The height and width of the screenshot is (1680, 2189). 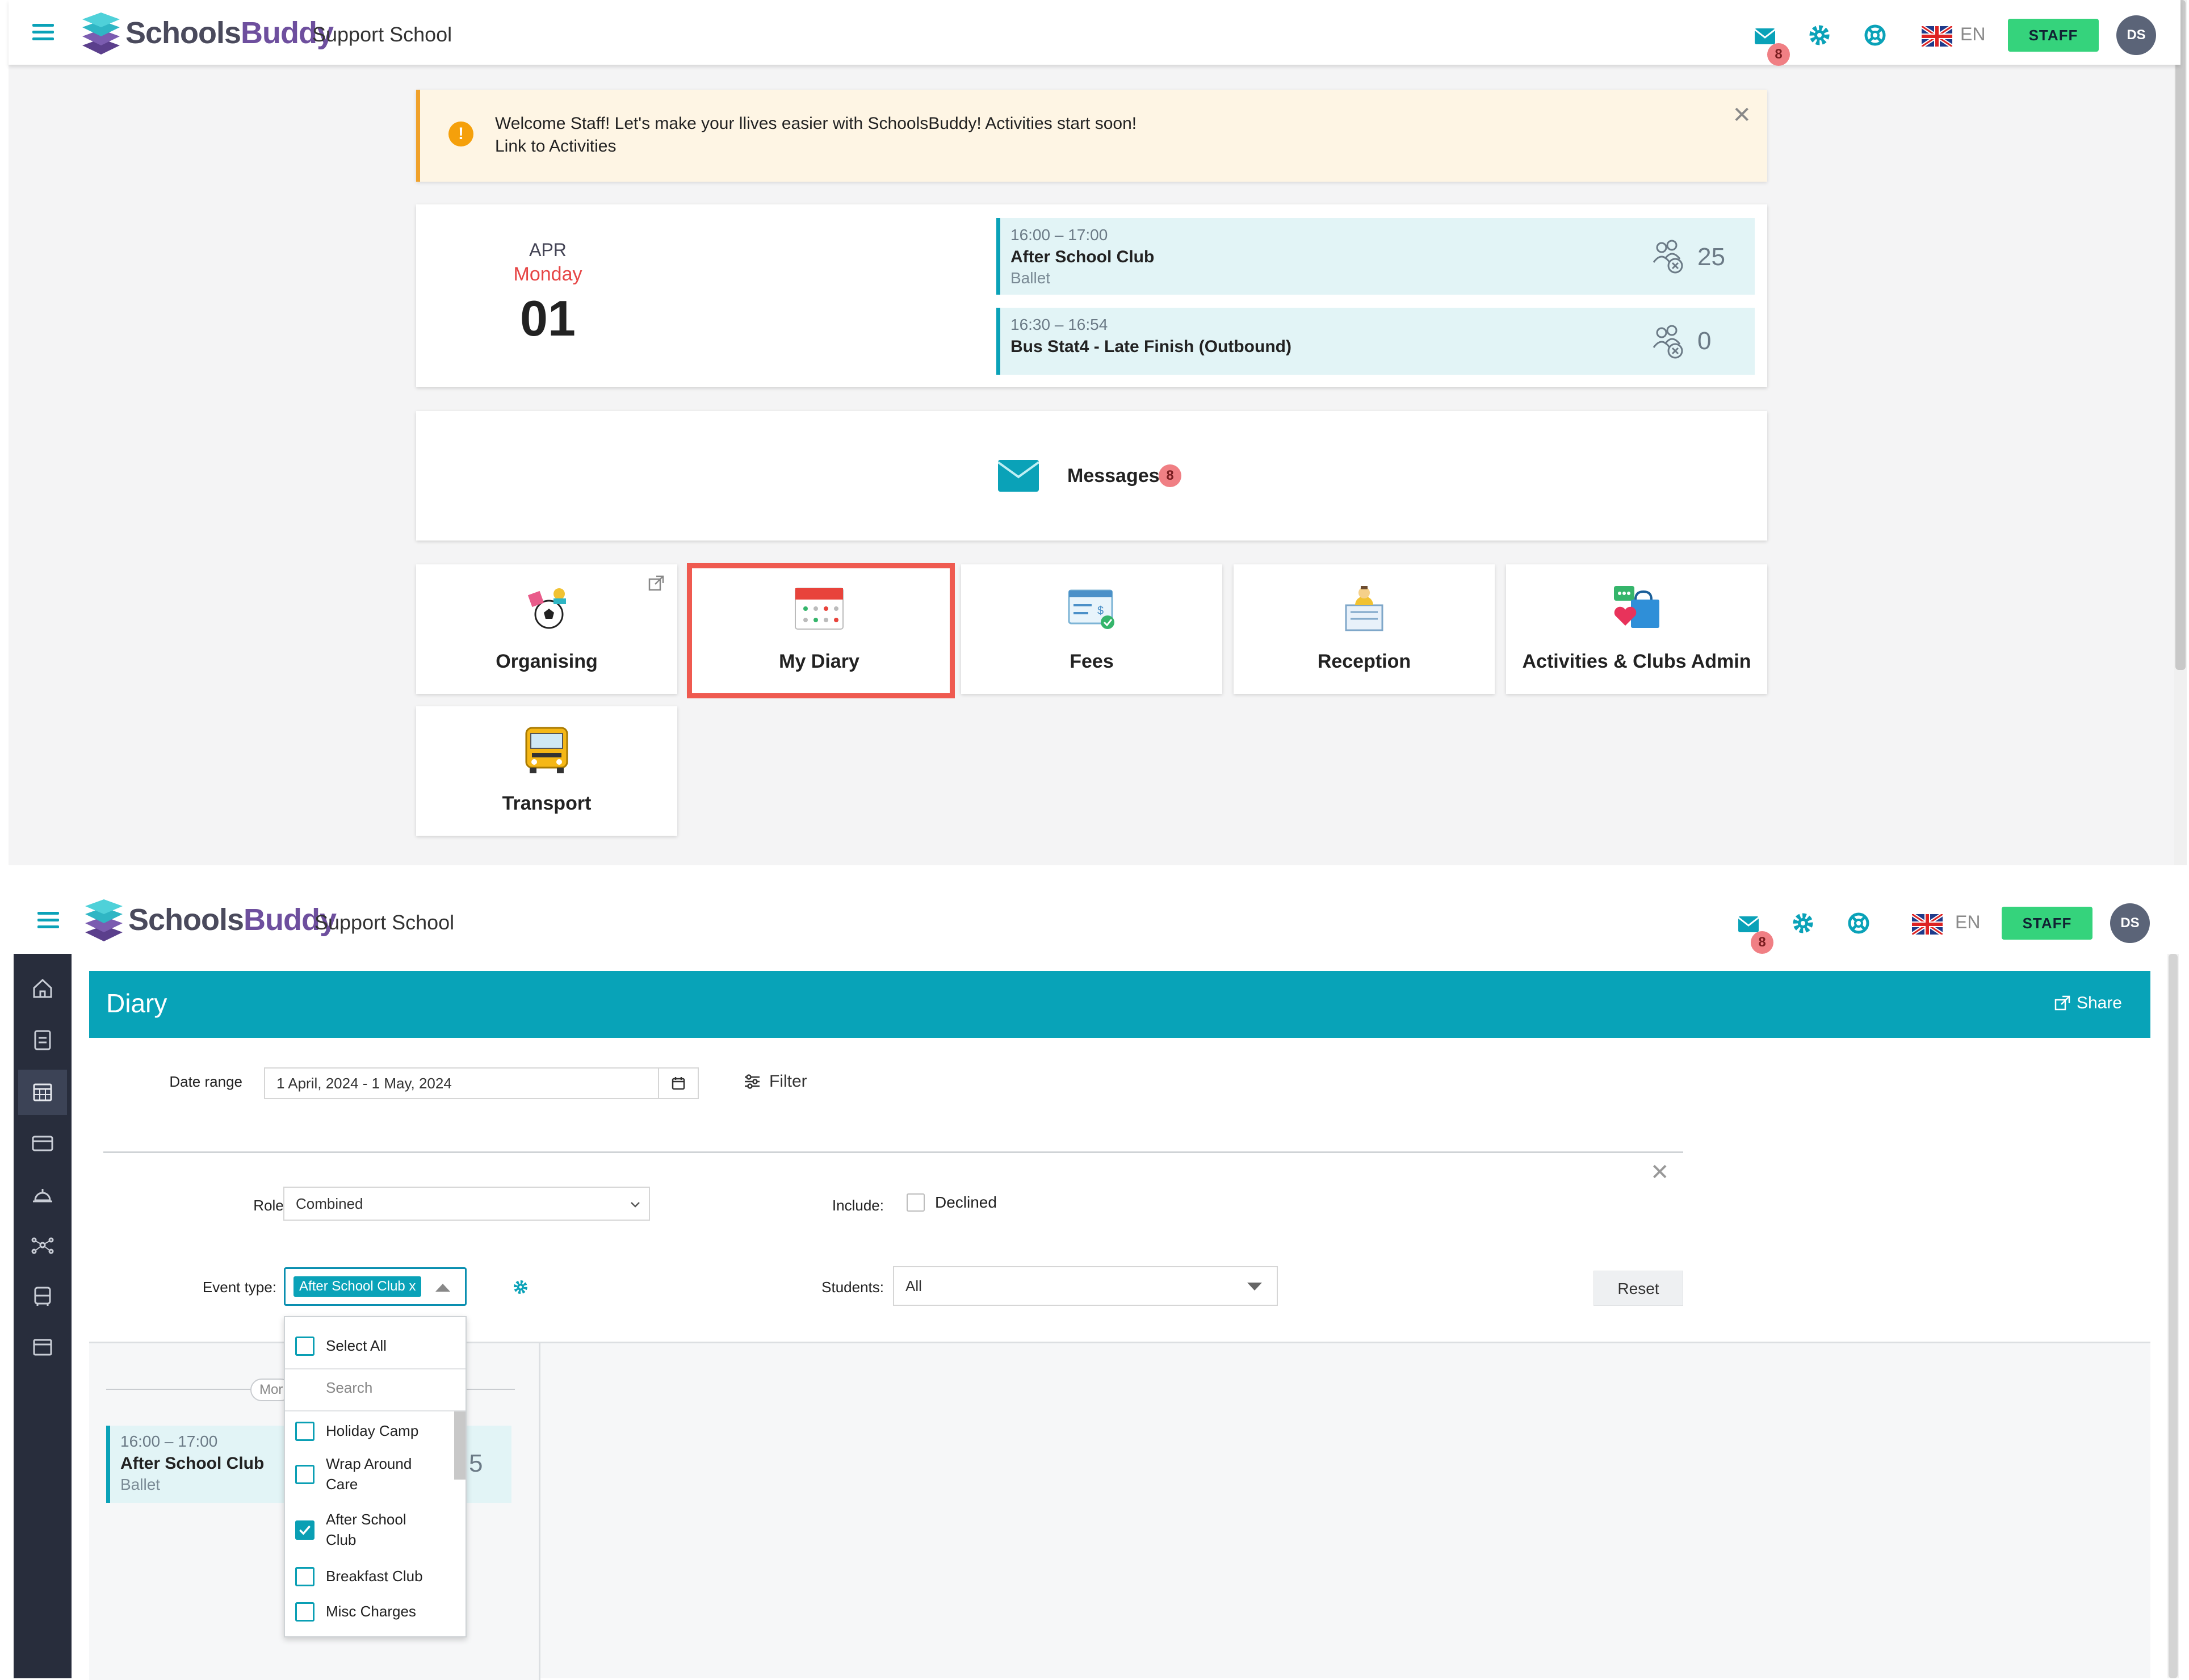 What do you see at coordinates (775, 1081) in the screenshot?
I see `filter-button: Filter` at bounding box center [775, 1081].